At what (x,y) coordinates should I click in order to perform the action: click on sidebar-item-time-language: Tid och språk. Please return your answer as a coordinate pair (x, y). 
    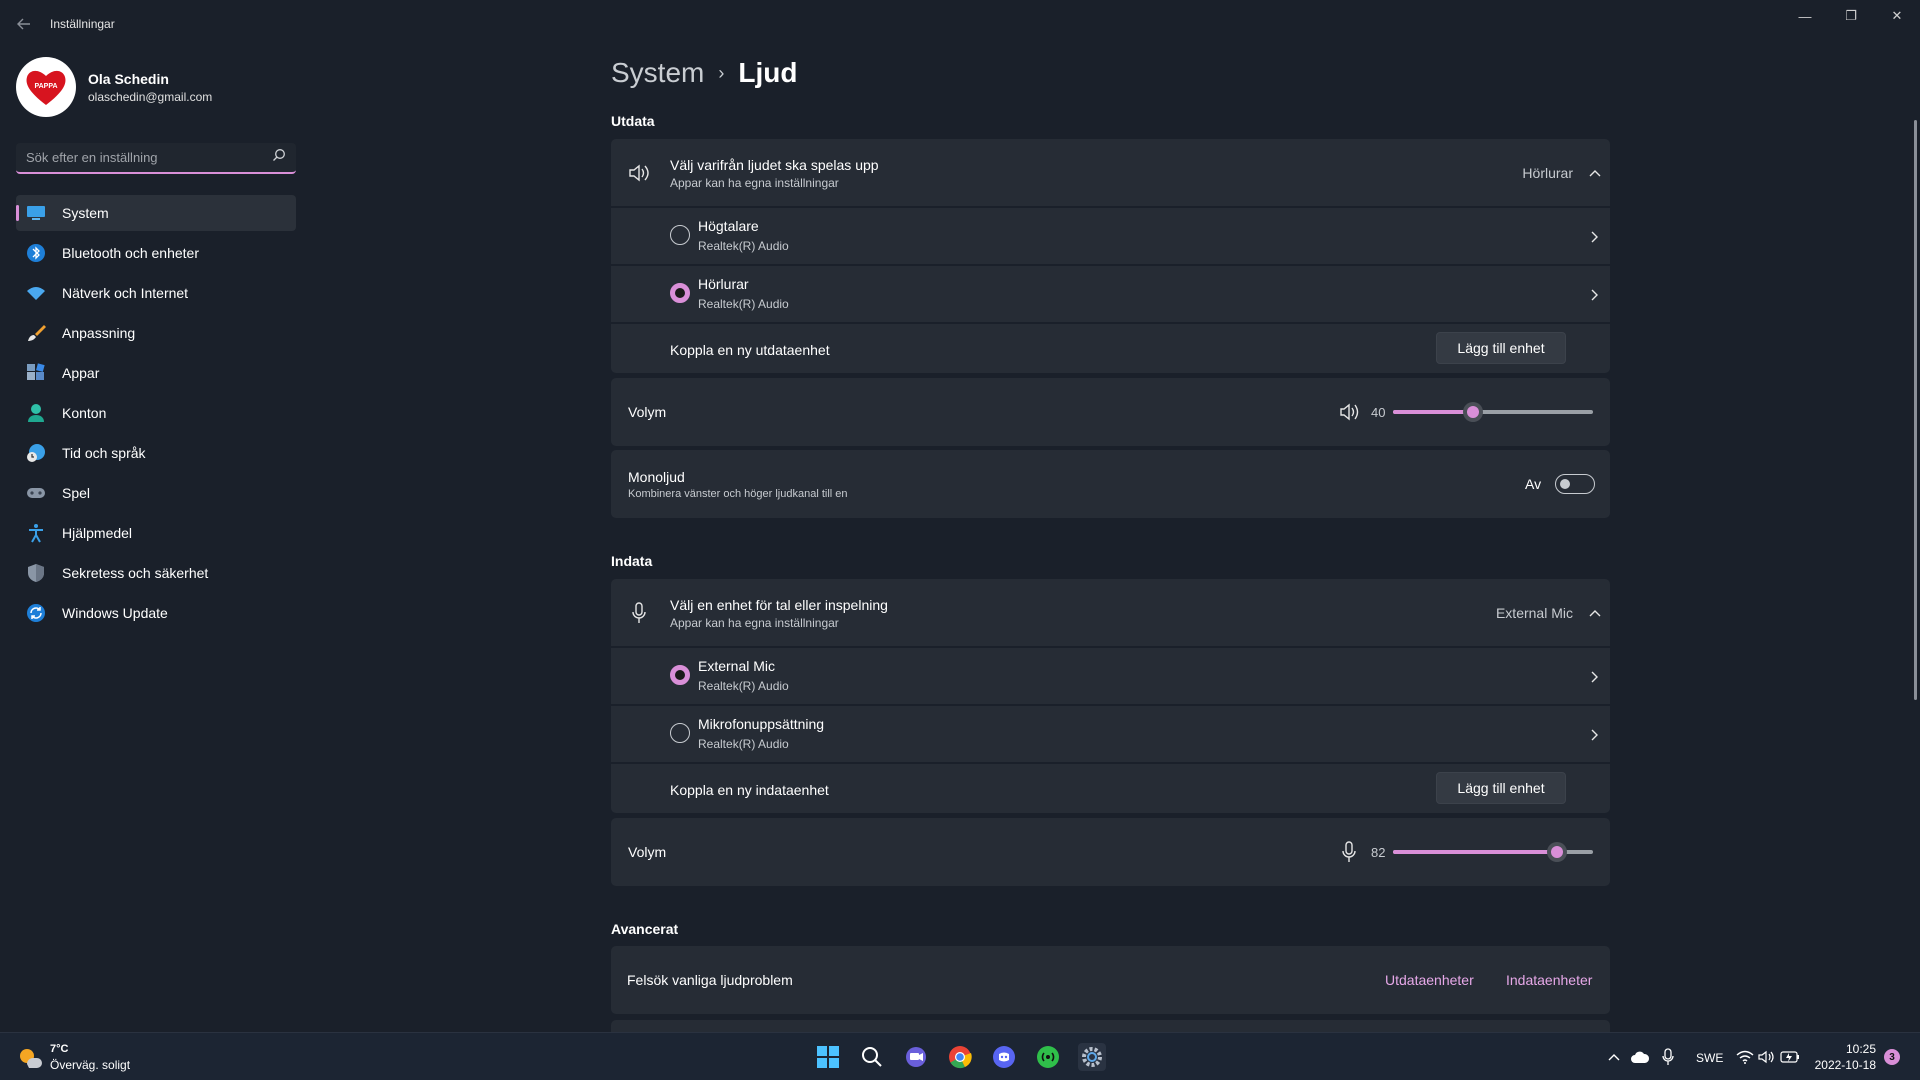
    Looking at the image, I should click on (156, 453).